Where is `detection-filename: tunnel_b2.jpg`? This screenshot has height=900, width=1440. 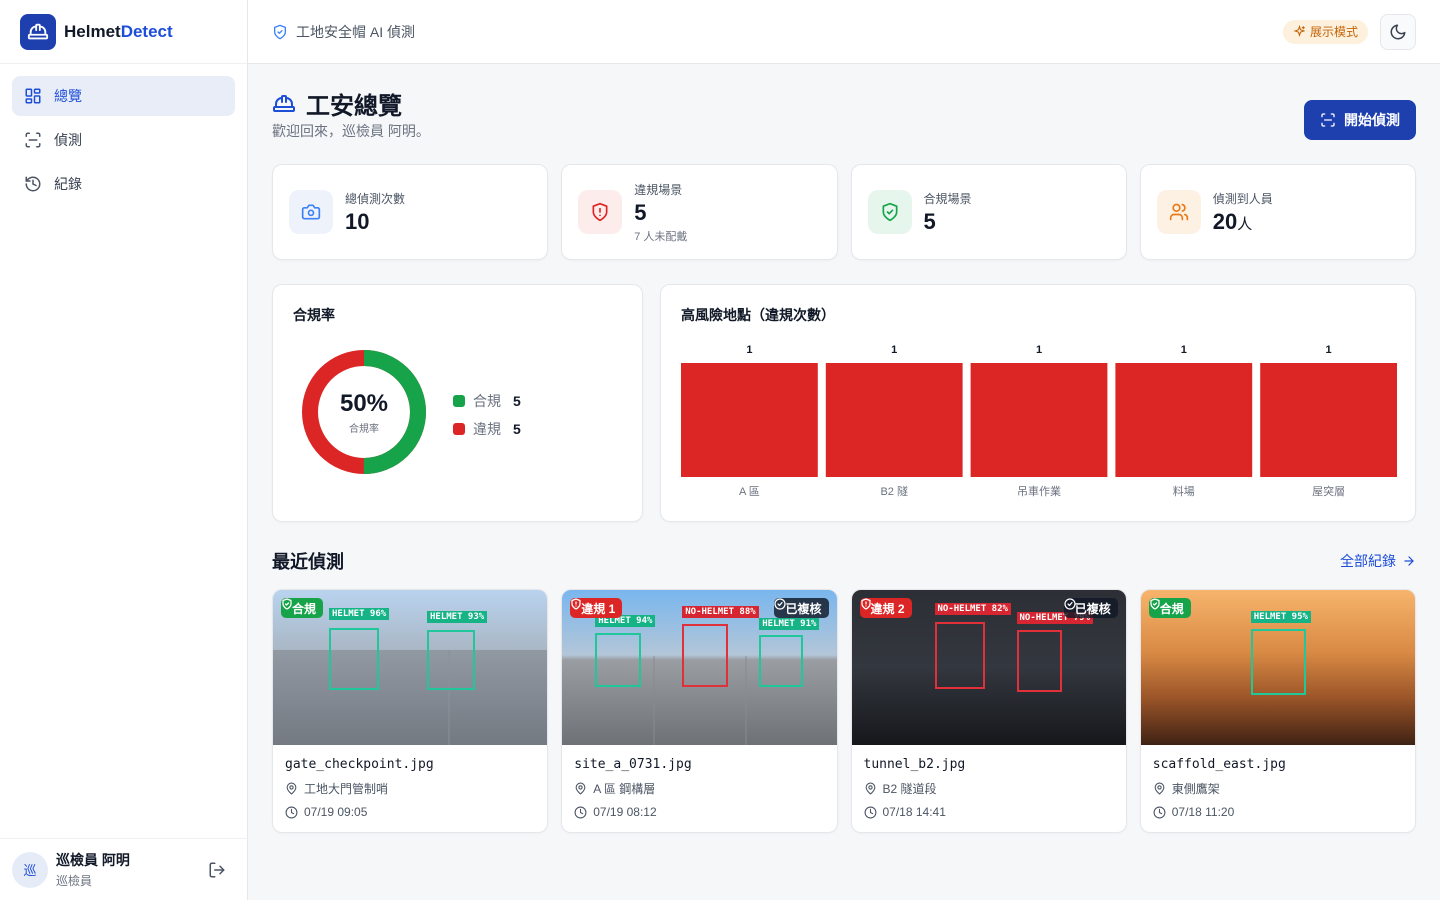
detection-filename: tunnel_b2.jpg is located at coordinates (914, 764).